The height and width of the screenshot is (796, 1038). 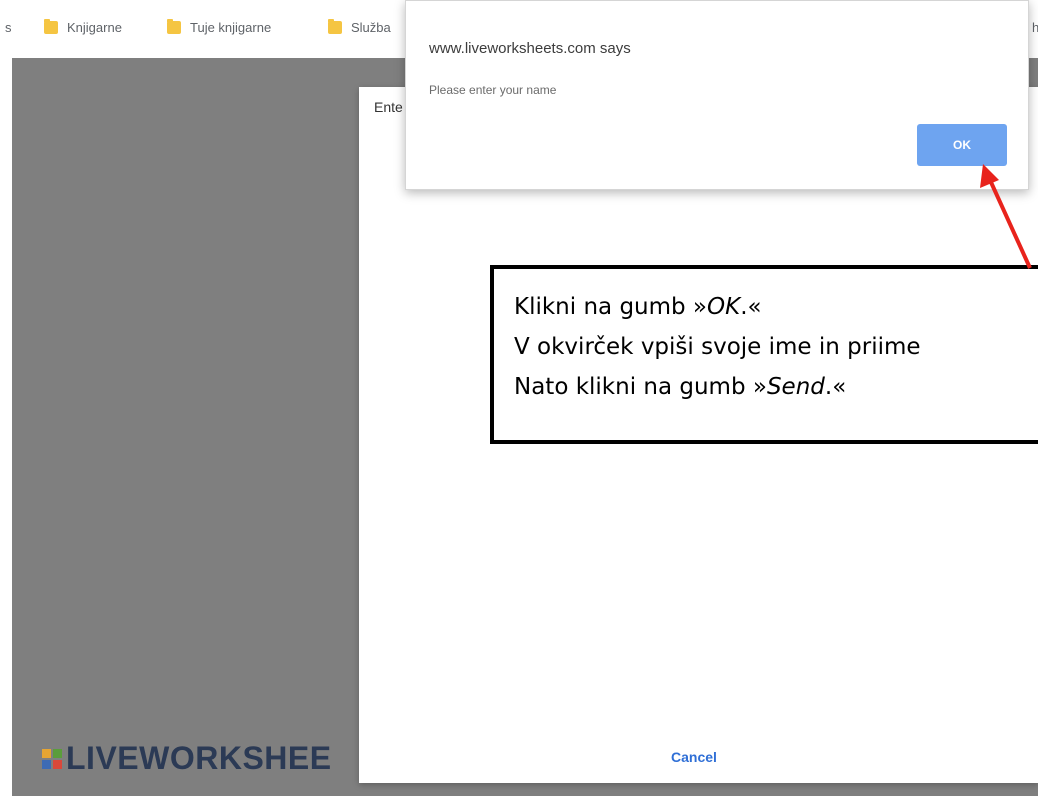 I want to click on bookmark-label: Služba, so click(x=371, y=27).